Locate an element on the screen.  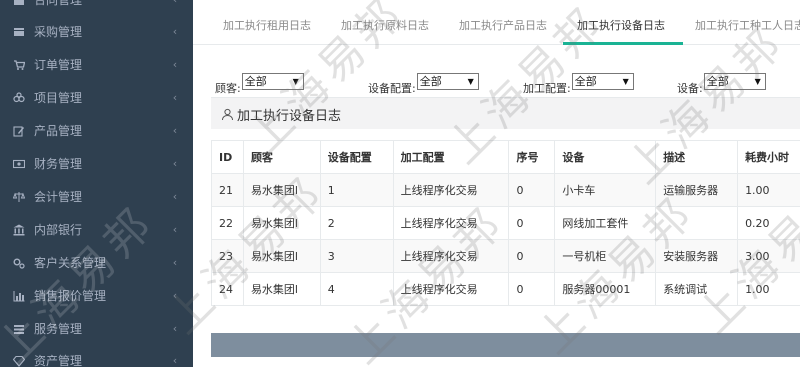
tab-rental-log: 加工执行租用日志 is located at coordinates (267, 22).